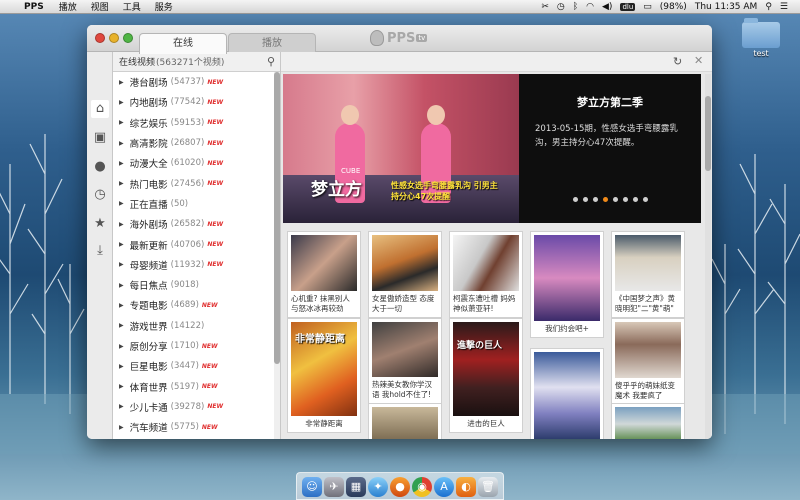 The image size is (800, 500). I want to click on video-card: 热辣美女教你学汉语 我hold不住了!, so click(405, 361).